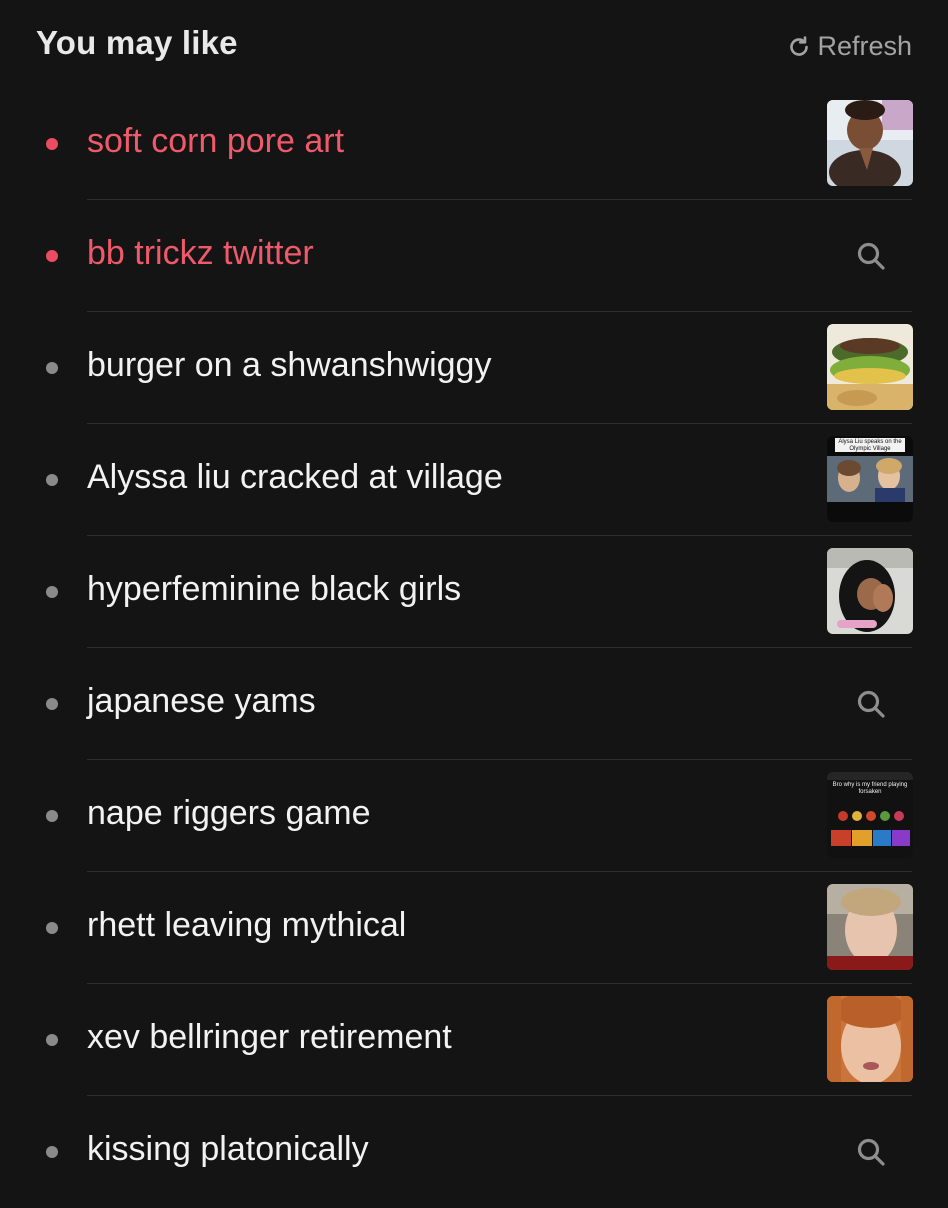 This screenshot has width=948, height=1208. I want to click on refresh-icon, so click(799, 47).